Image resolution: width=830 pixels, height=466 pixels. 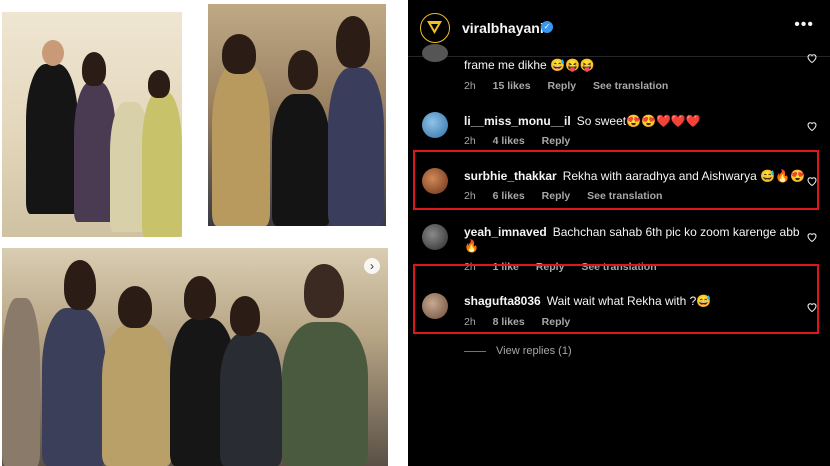 What do you see at coordinates (53, 53) in the screenshot?
I see `figure-head` at bounding box center [53, 53].